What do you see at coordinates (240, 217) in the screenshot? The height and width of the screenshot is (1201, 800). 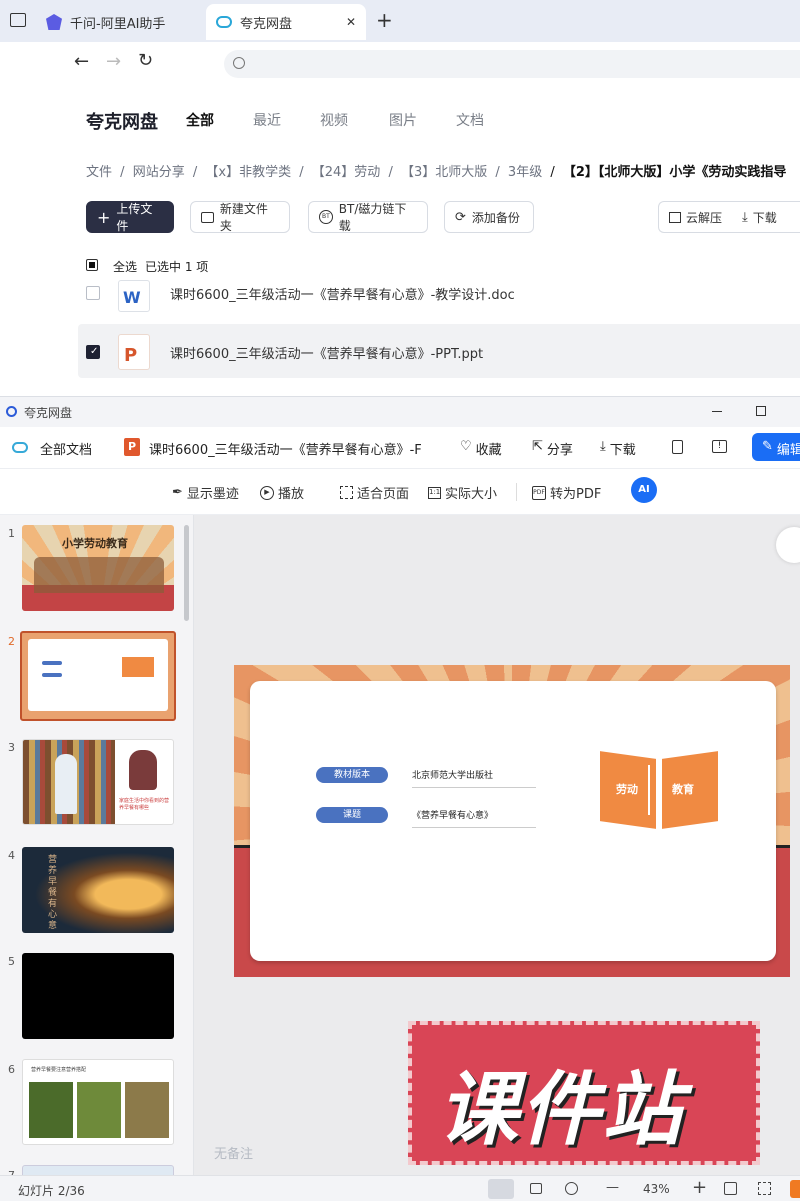 I see `new-folder-button: 新建文件夹` at bounding box center [240, 217].